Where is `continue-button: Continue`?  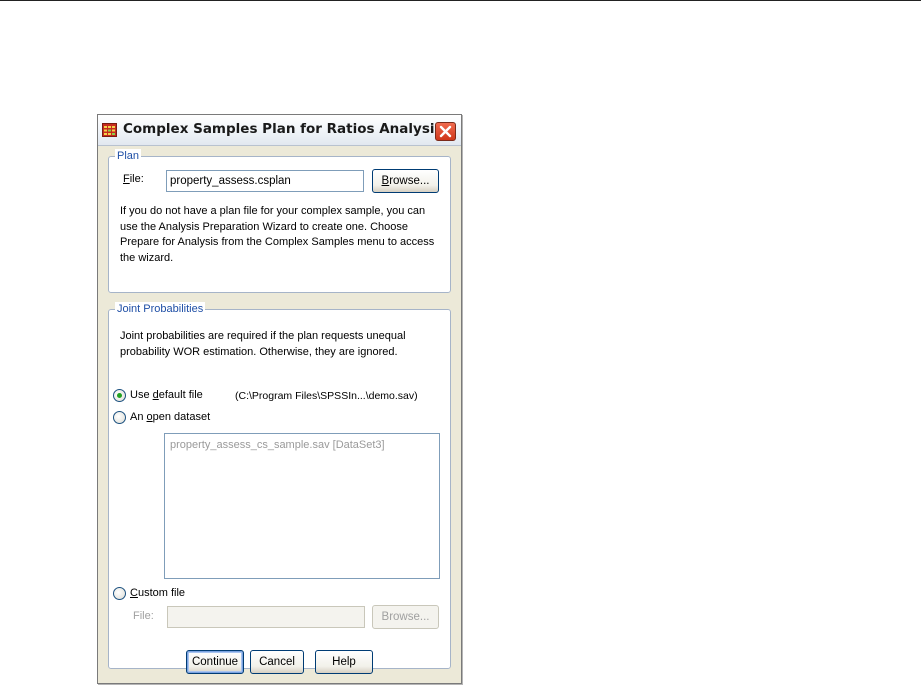 continue-button: Continue is located at coordinates (215, 662).